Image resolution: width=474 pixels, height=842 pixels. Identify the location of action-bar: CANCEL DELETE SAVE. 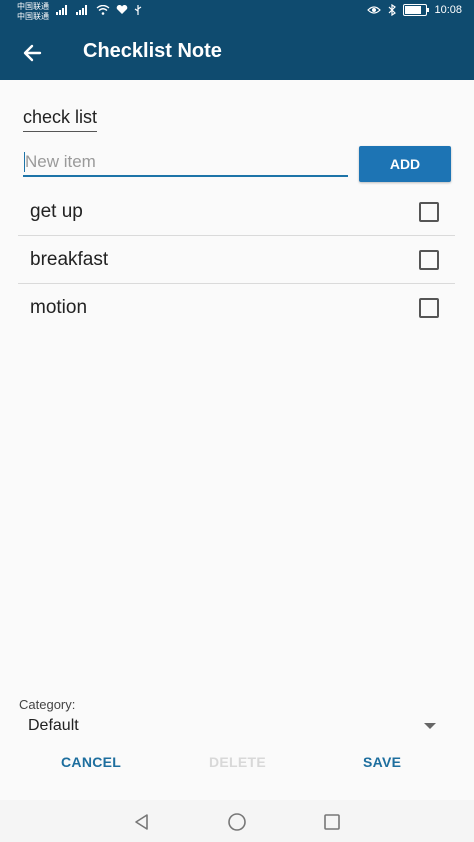
(237, 764).